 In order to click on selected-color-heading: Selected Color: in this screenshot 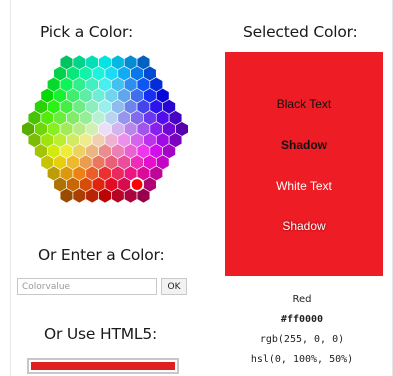, I will do `click(300, 32)`.